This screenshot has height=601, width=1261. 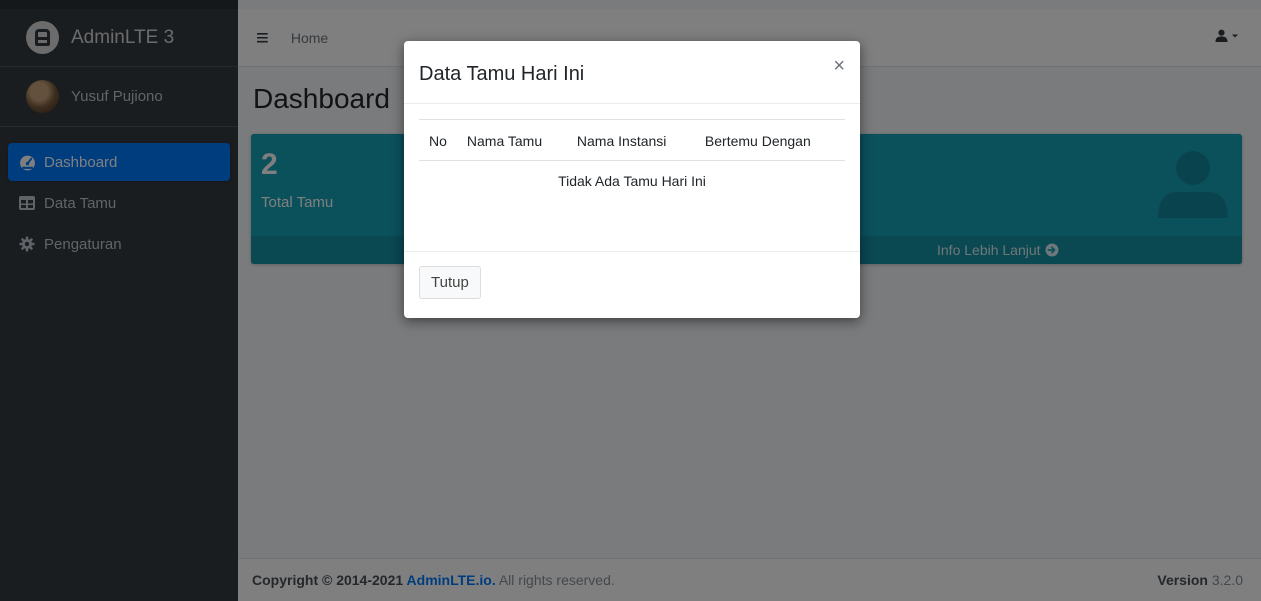 I want to click on modal-header: Data Tamu Hari Ini ×, so click(x=632, y=72).